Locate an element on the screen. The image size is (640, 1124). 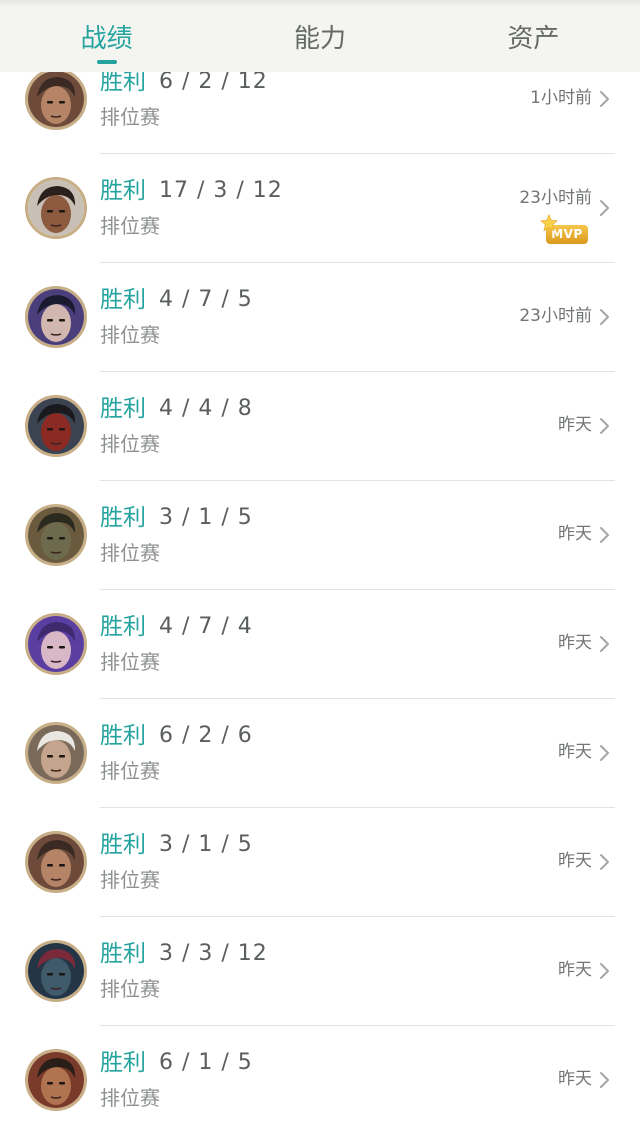
match-row: 胜利 6 / 1 / 5 排位赛 昨天 is located at coordinates (320, 1075).